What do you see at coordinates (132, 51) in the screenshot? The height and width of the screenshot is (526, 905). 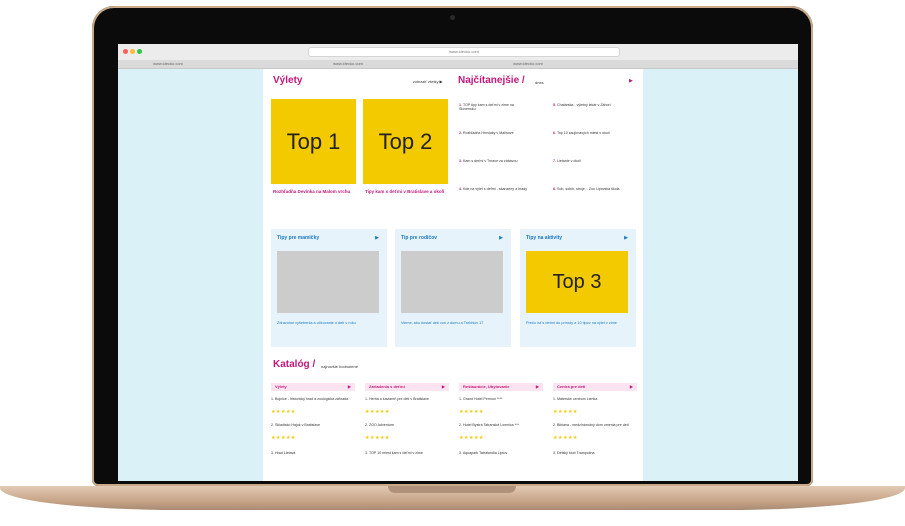 I see `minimize-window-icon` at bounding box center [132, 51].